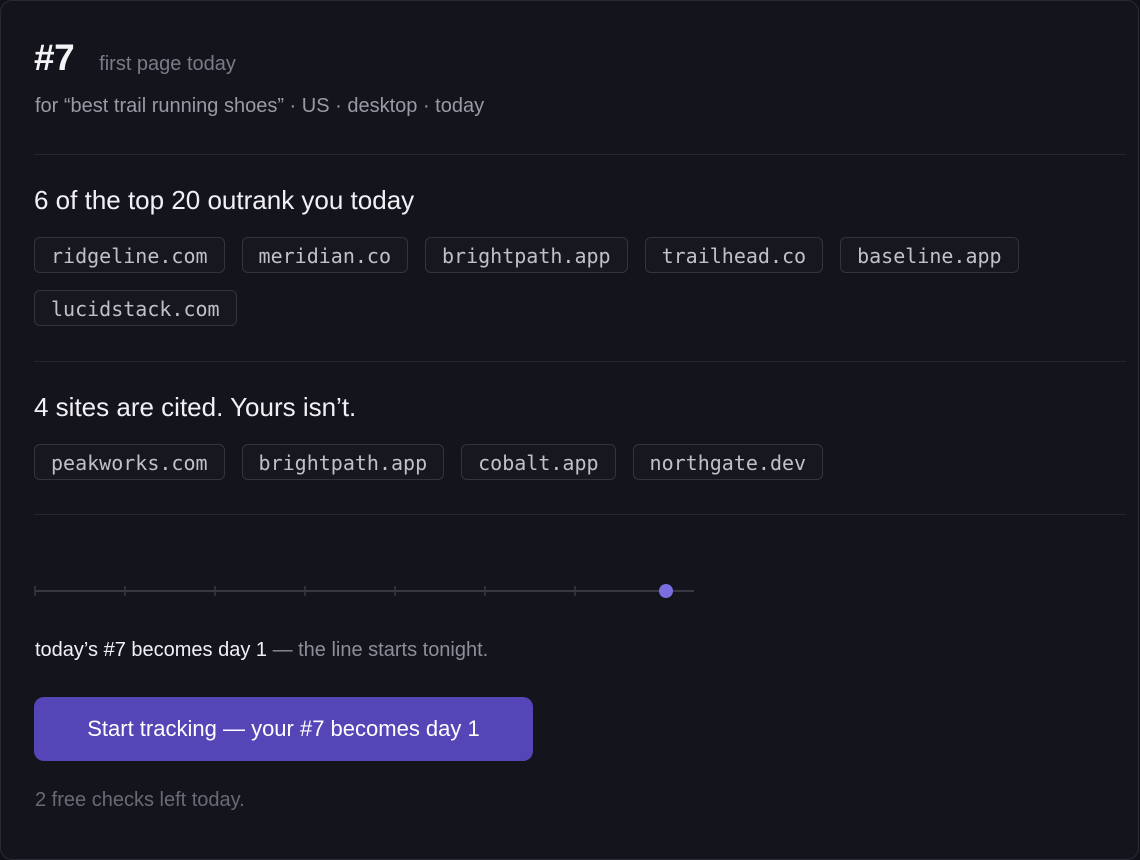  What do you see at coordinates (538, 462) in the screenshot?
I see `domain-chip: cobalt.app` at bounding box center [538, 462].